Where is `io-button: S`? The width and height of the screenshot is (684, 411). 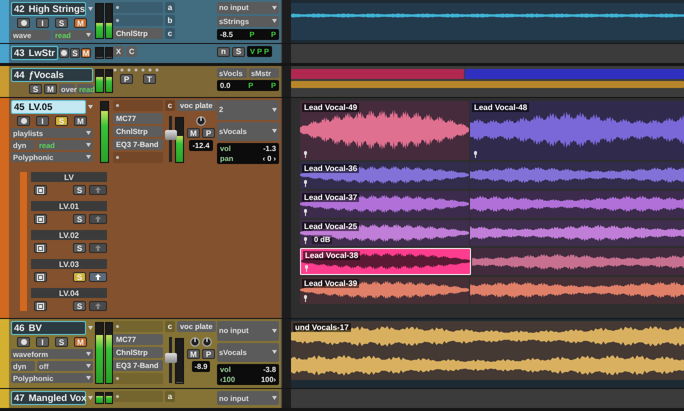
io-button: S is located at coordinates (238, 51).